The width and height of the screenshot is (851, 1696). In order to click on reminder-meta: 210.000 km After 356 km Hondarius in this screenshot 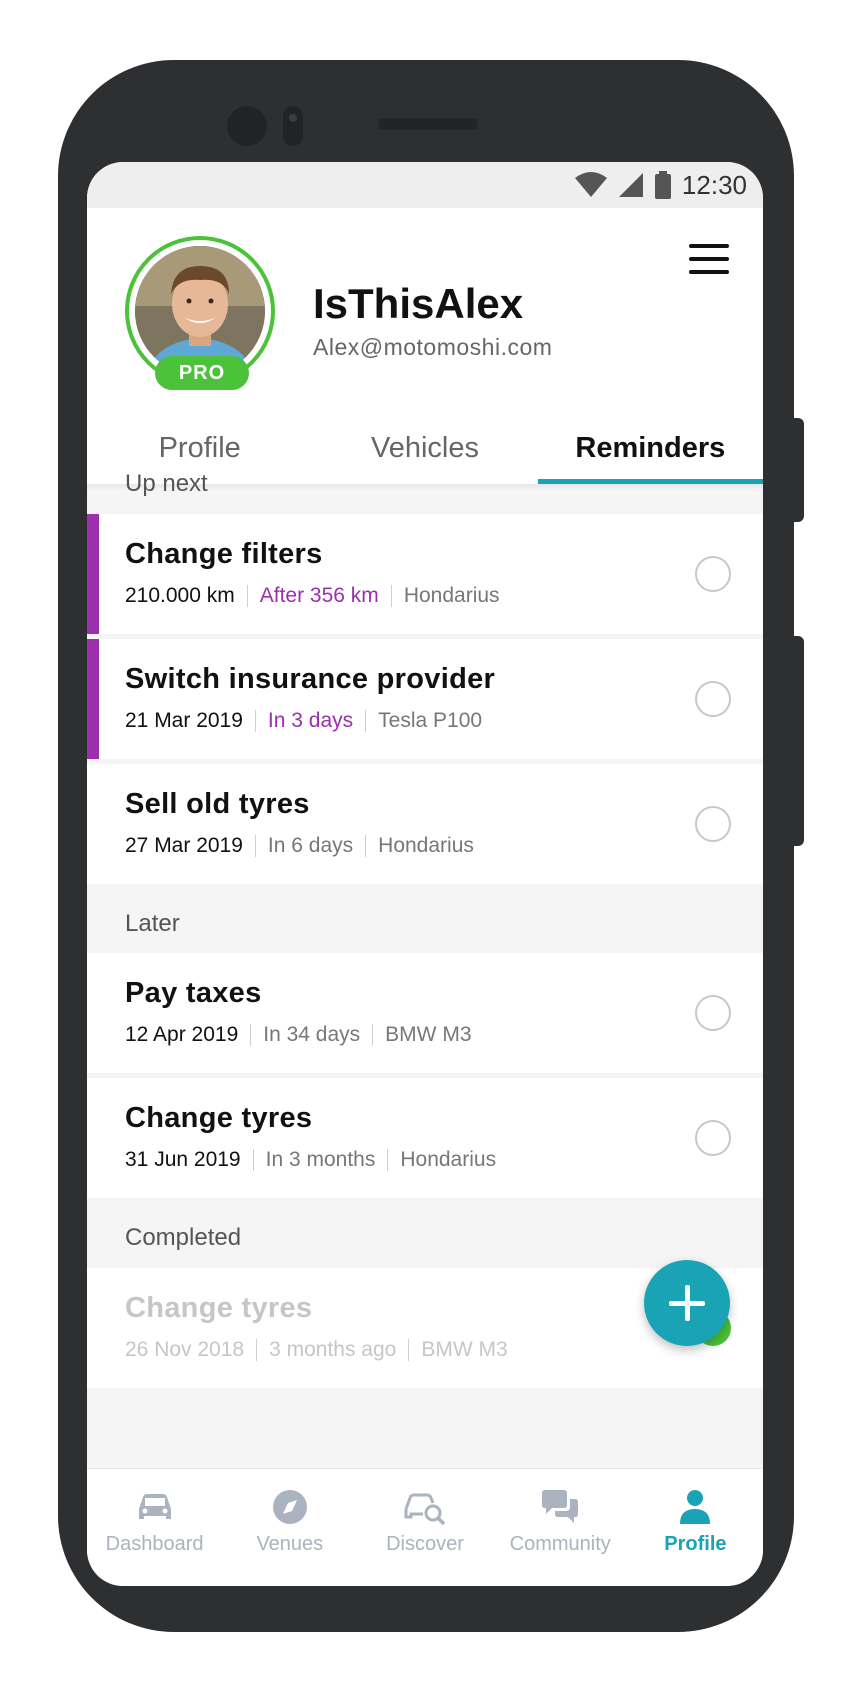, I will do `click(312, 596)`.